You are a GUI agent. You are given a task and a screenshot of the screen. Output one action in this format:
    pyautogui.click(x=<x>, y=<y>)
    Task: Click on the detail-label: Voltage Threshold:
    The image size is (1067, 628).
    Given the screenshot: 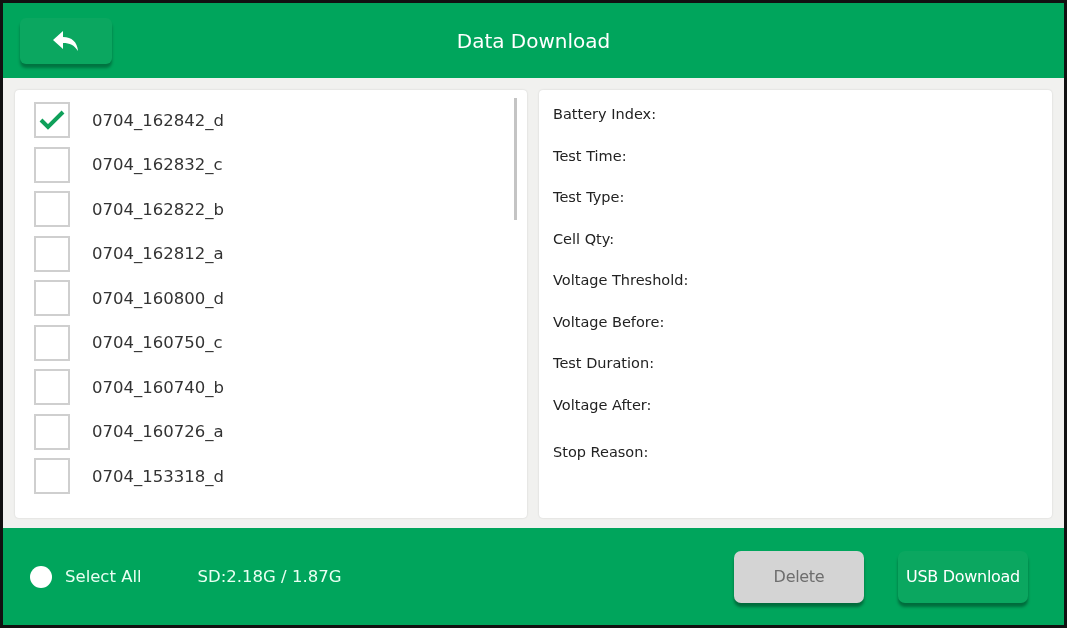 What is the action you would take?
    pyautogui.click(x=621, y=281)
    